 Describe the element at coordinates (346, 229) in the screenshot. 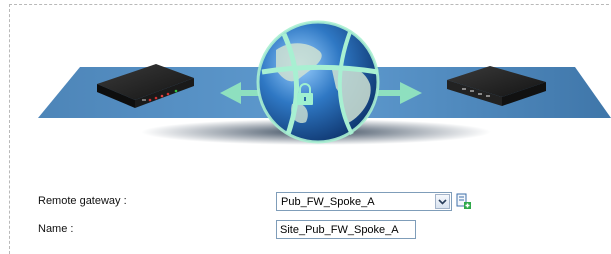

I see `name-field` at that location.